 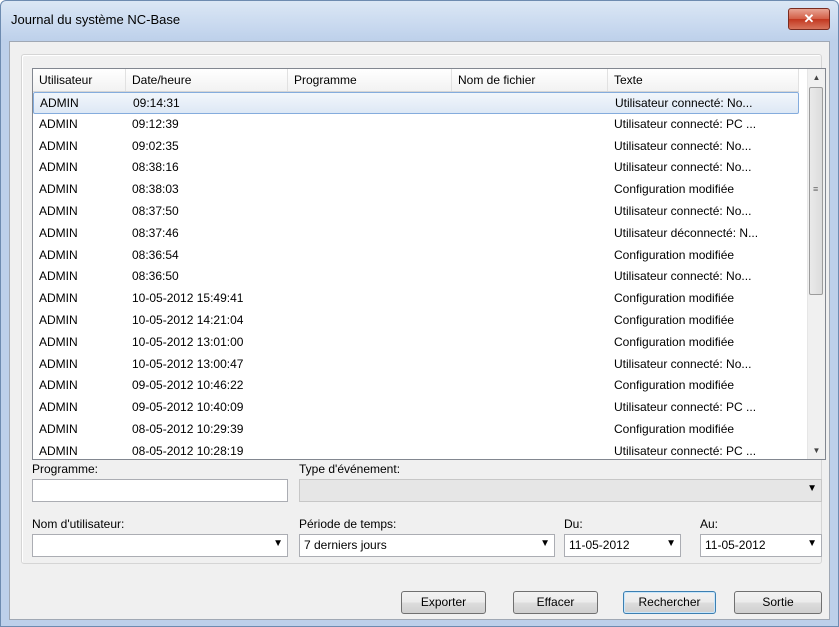 I want to click on column-header-user: Utilisateur, so click(x=79, y=80).